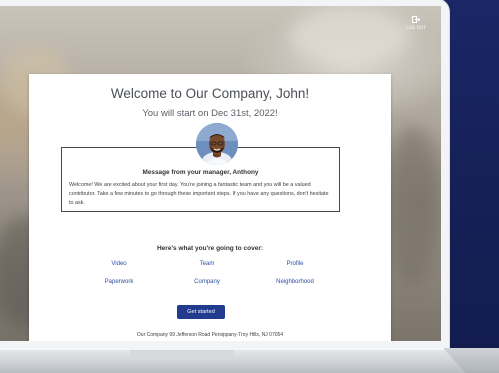  I want to click on link-neighborhood: Neighborhood, so click(295, 282).